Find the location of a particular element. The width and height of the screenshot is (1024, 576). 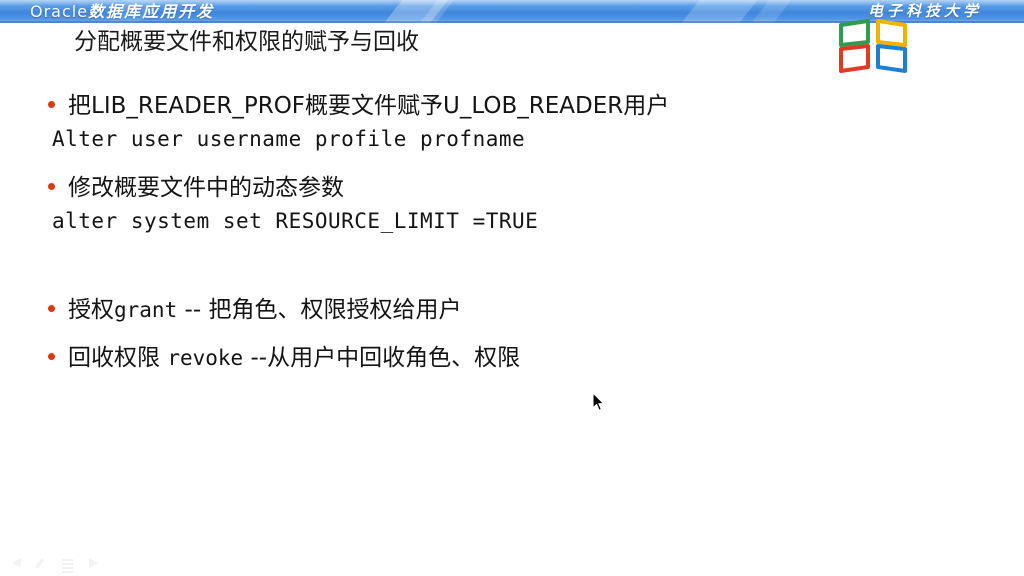

bullet-tail-text: --从用户中回收角色、权限 is located at coordinates (382, 358).